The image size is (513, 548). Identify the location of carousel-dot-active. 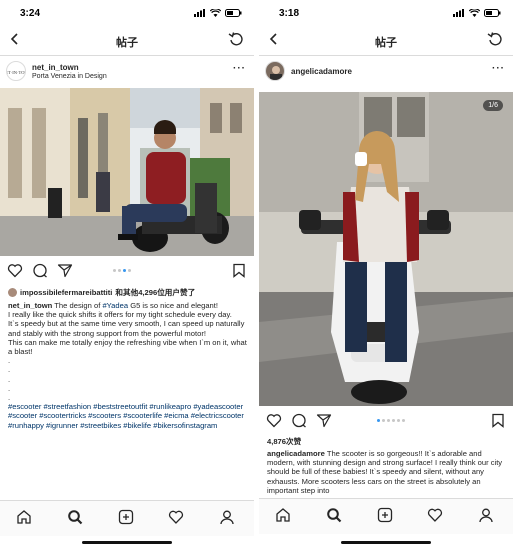
(378, 420).